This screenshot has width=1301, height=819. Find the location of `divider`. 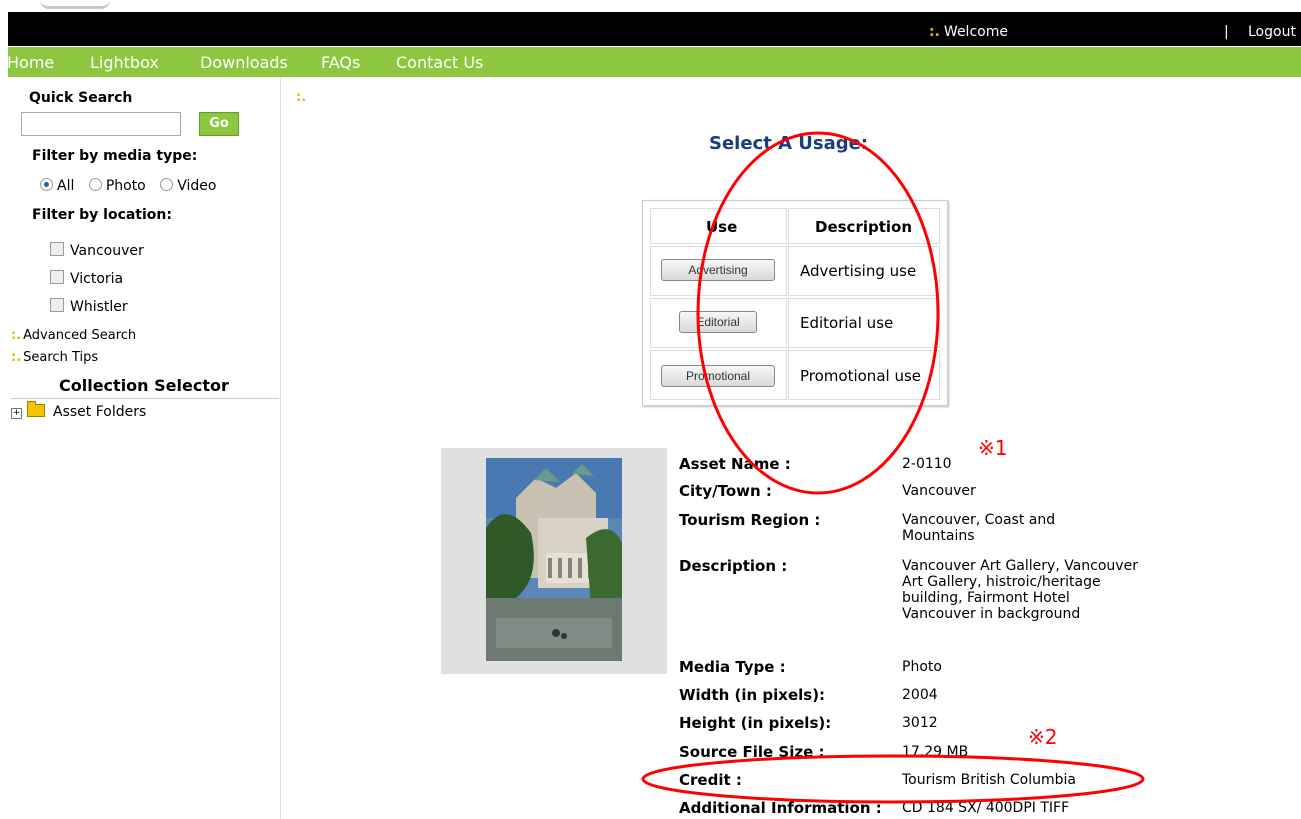

divider is located at coordinates (145, 398).